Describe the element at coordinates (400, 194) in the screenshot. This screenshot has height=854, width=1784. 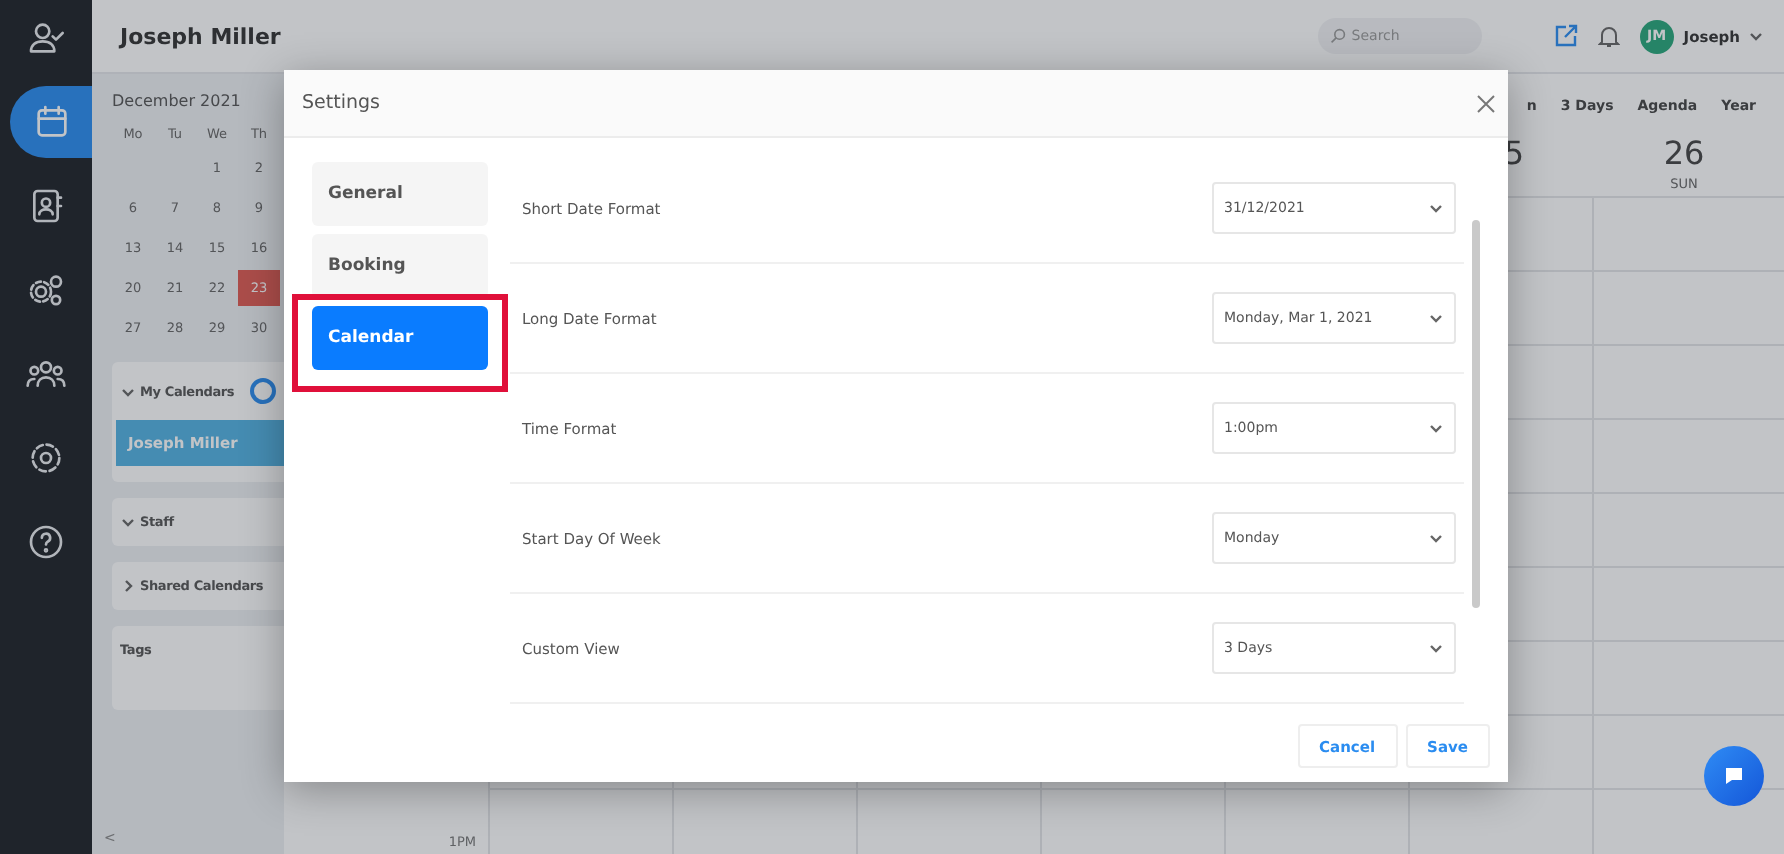
I see `settings-tab: General` at that location.